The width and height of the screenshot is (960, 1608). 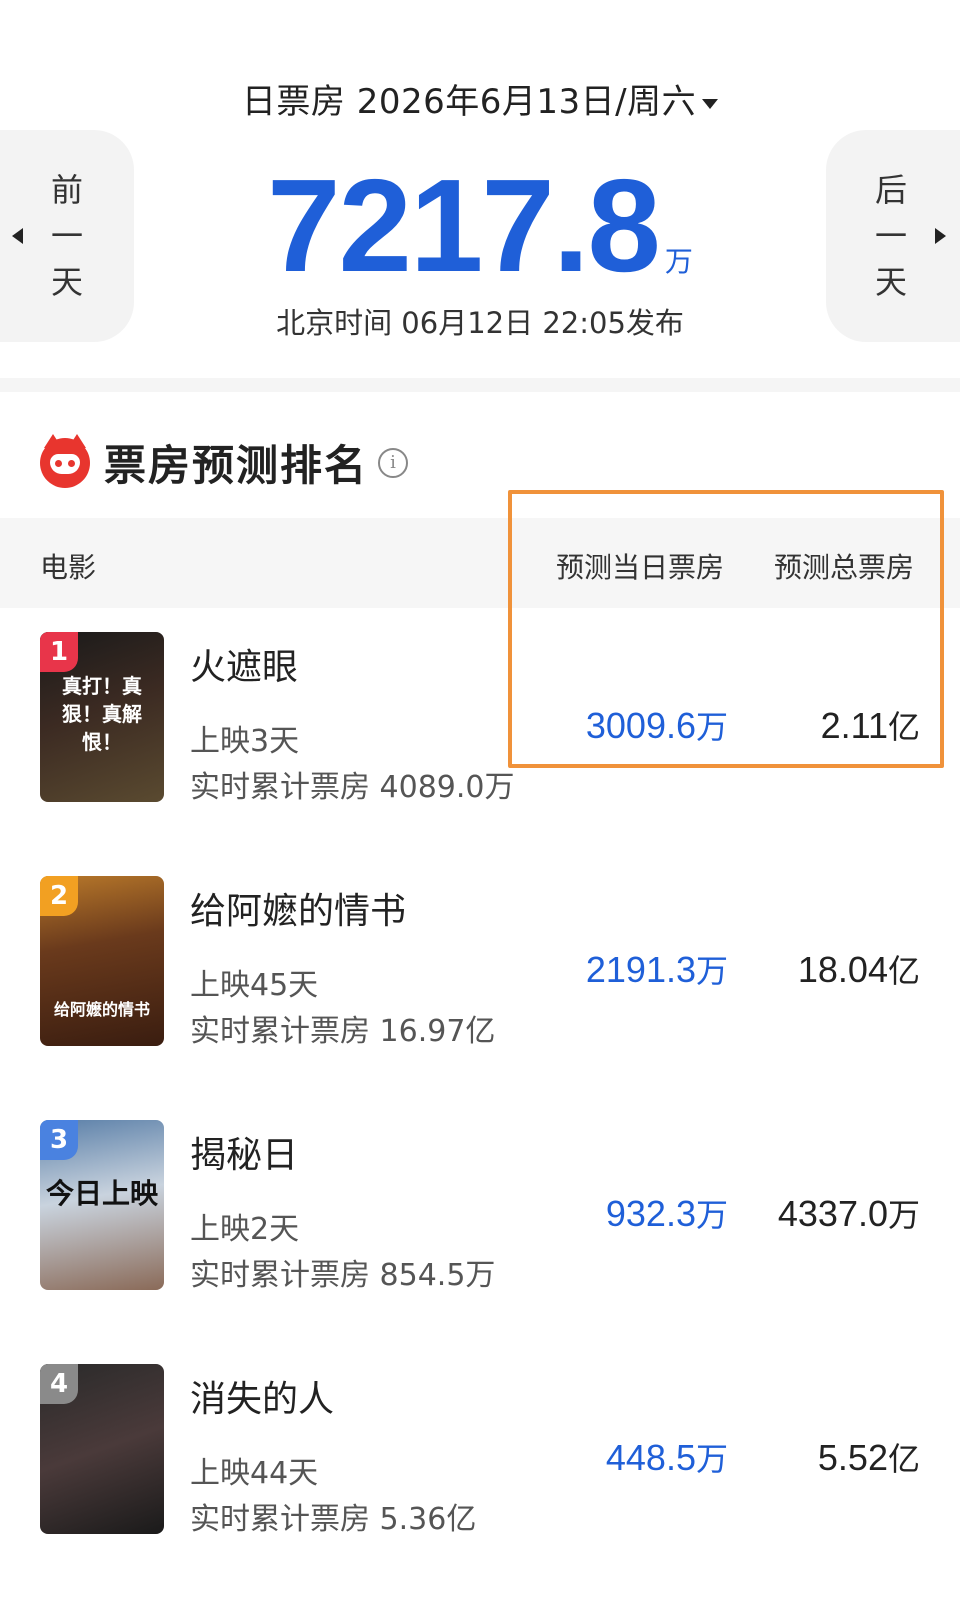 I want to click on days-released: 上映3天, so click(x=245, y=741).